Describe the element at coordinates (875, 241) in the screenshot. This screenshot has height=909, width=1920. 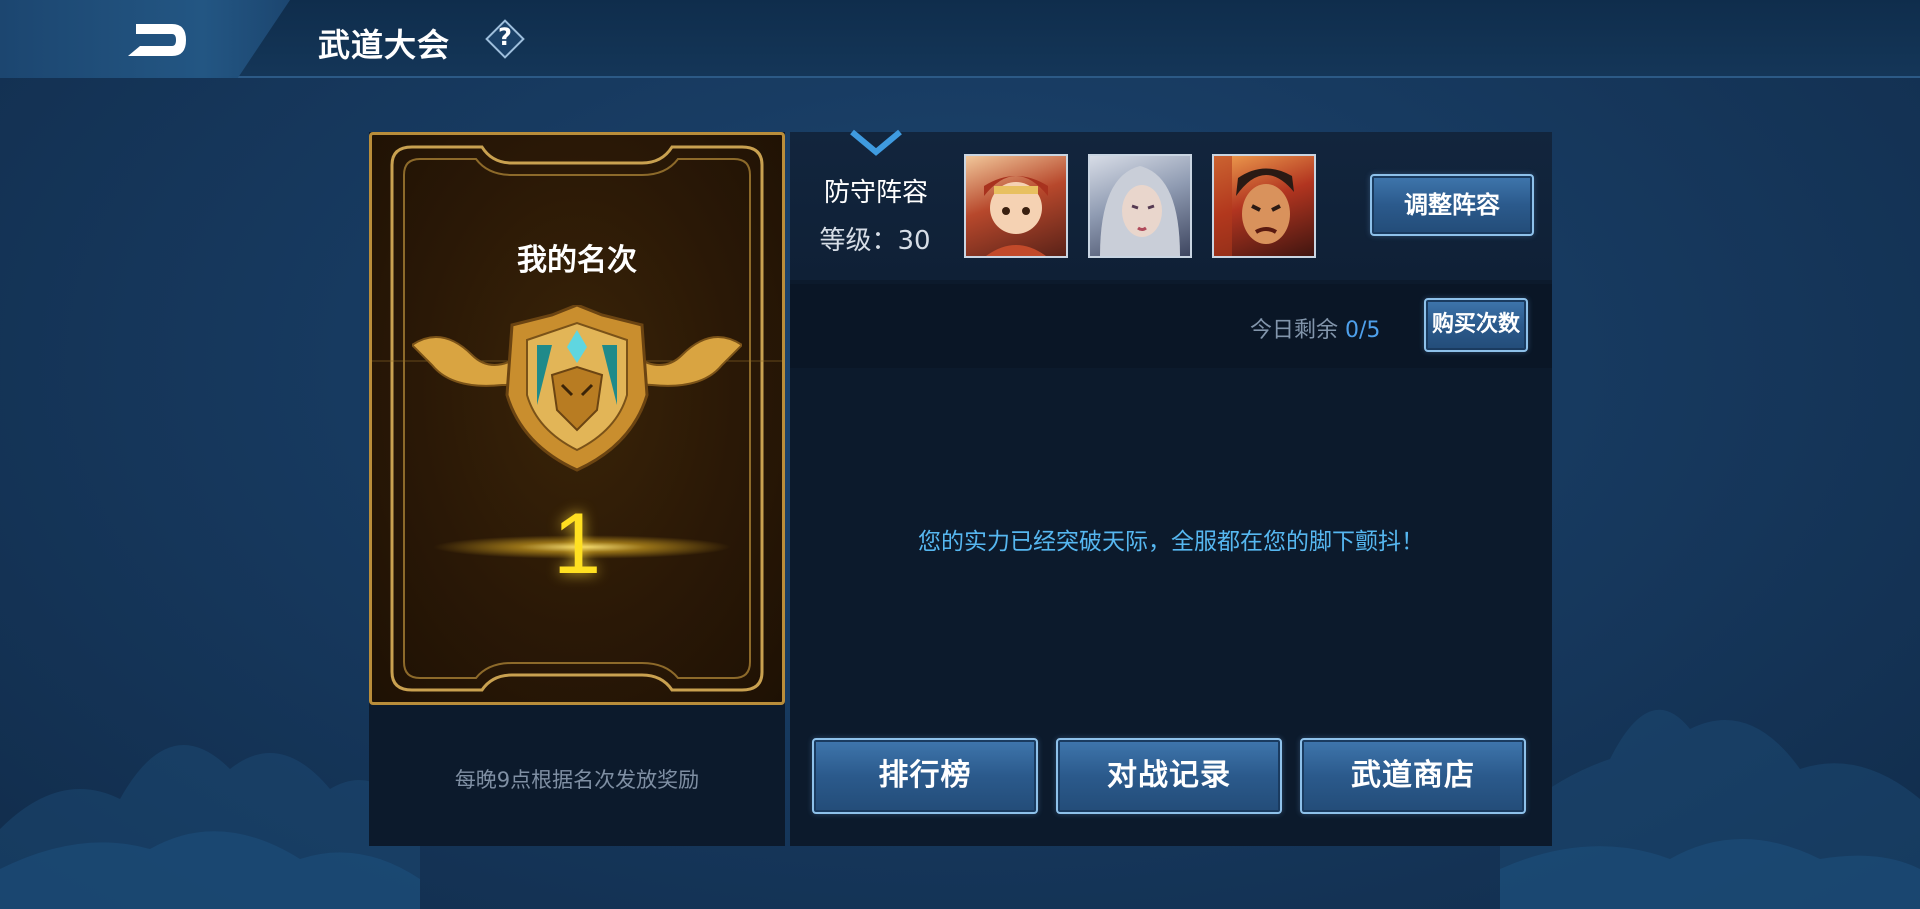
I see `lineup-level: 等级：30` at that location.